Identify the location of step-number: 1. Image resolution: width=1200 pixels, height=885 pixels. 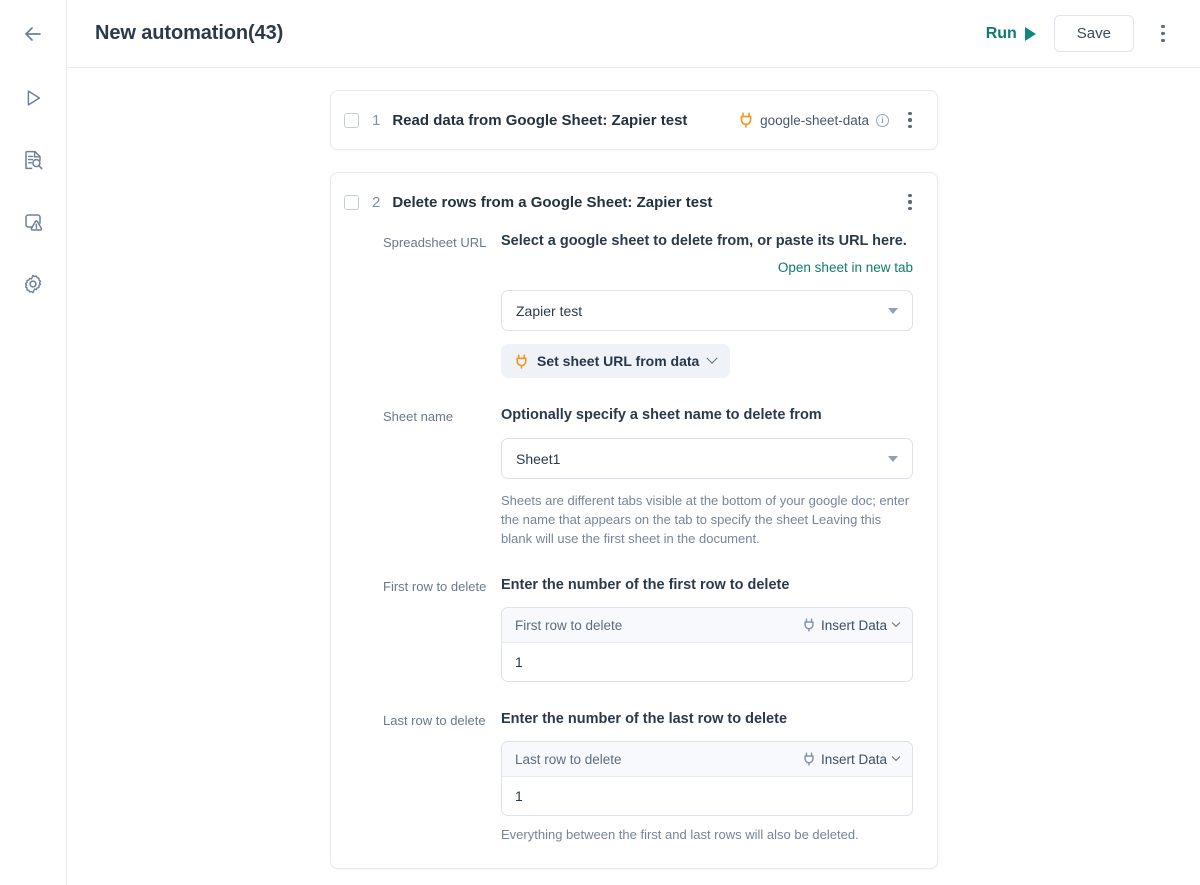
(376, 120).